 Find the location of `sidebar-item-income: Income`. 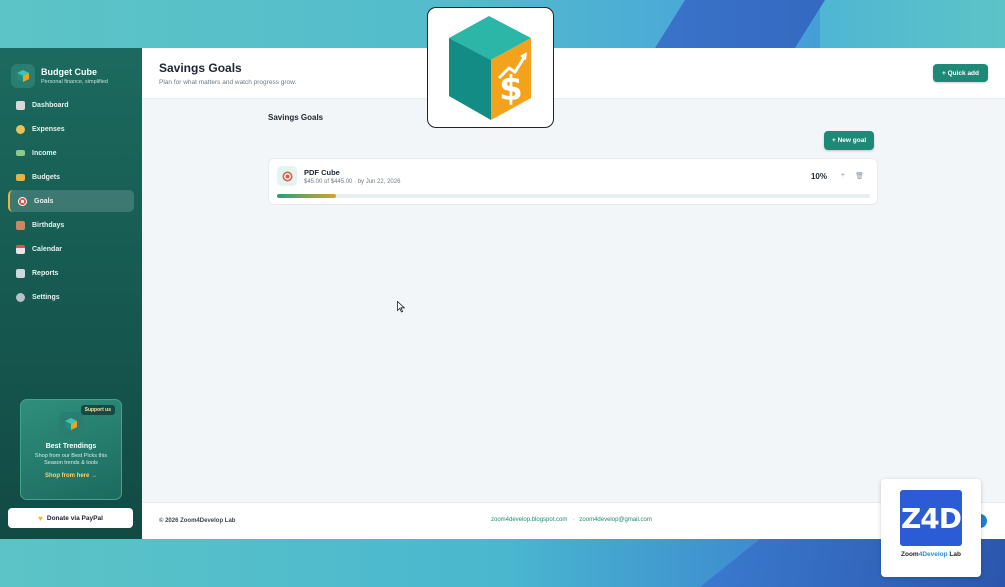

sidebar-item-income: Income is located at coordinates (71, 153).